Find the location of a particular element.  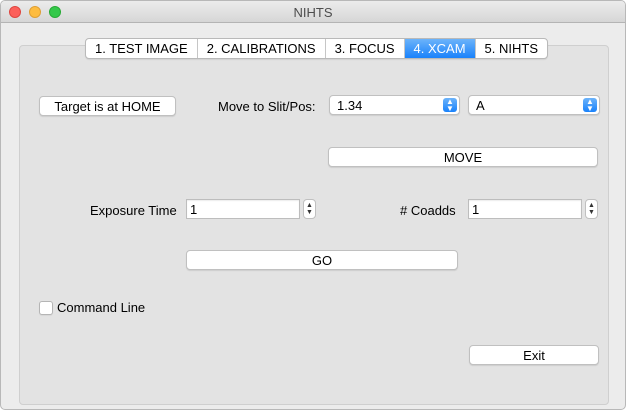

position-select: A ▲ ▼ is located at coordinates (534, 105).